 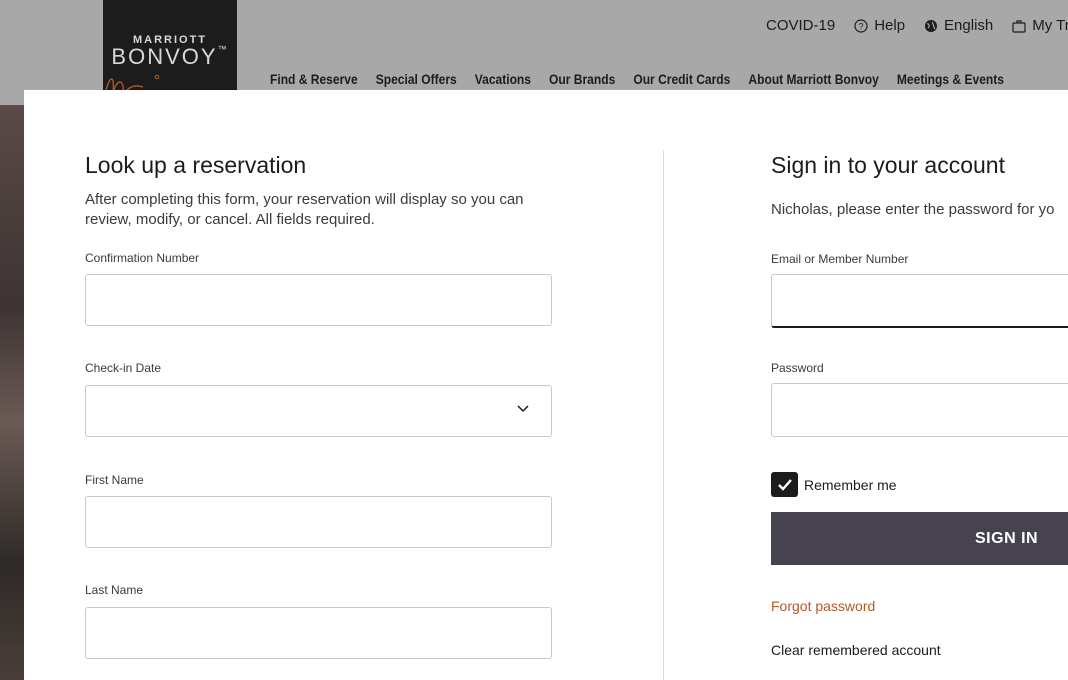 I want to click on help-label: Help, so click(x=890, y=25).